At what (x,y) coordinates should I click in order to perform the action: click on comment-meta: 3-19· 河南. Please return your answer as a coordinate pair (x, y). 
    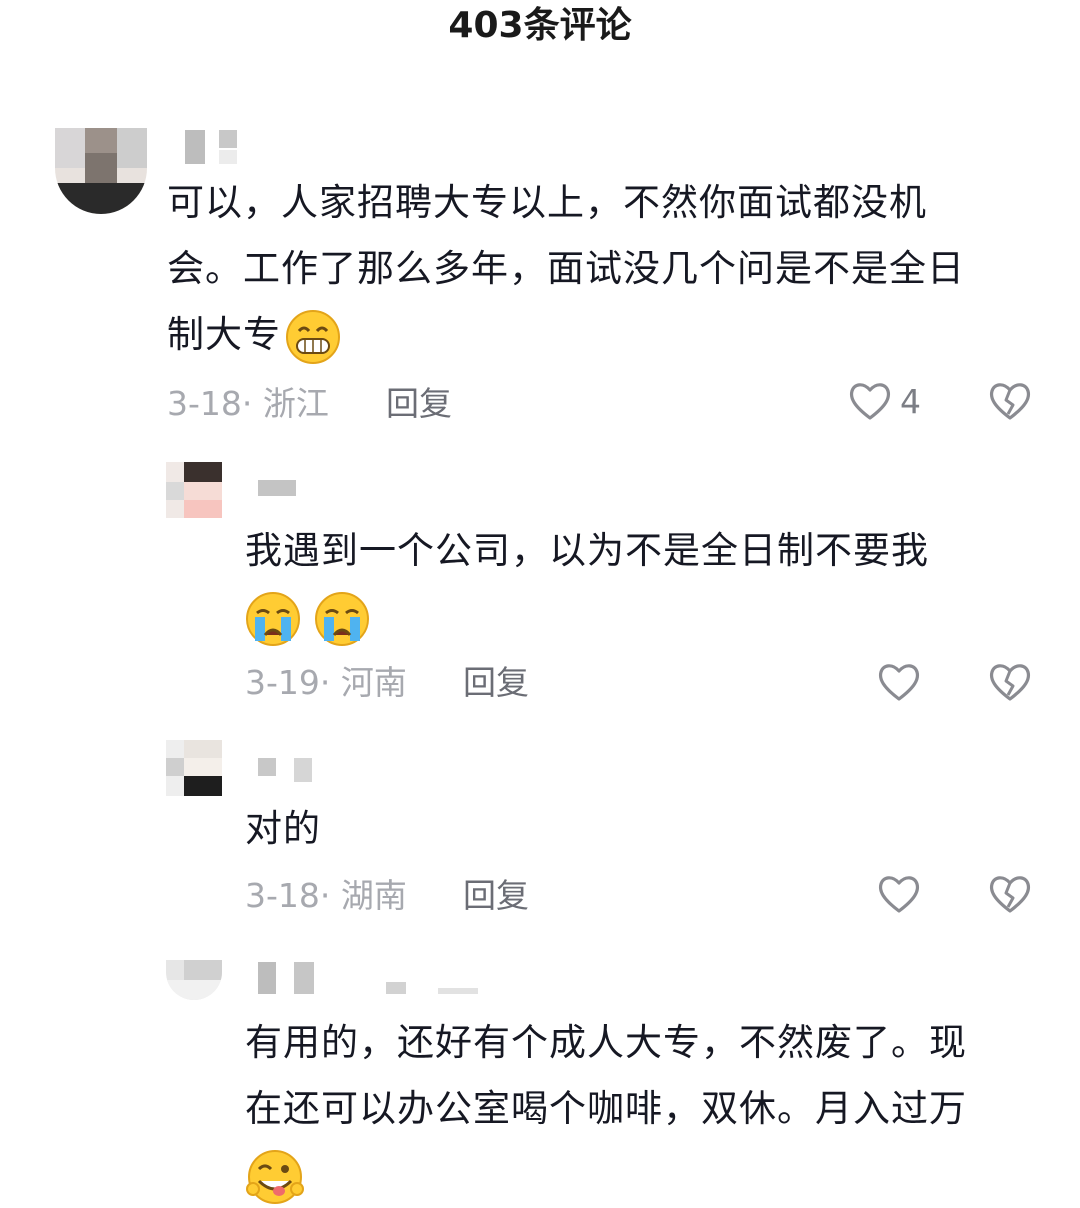
    Looking at the image, I should click on (326, 683).